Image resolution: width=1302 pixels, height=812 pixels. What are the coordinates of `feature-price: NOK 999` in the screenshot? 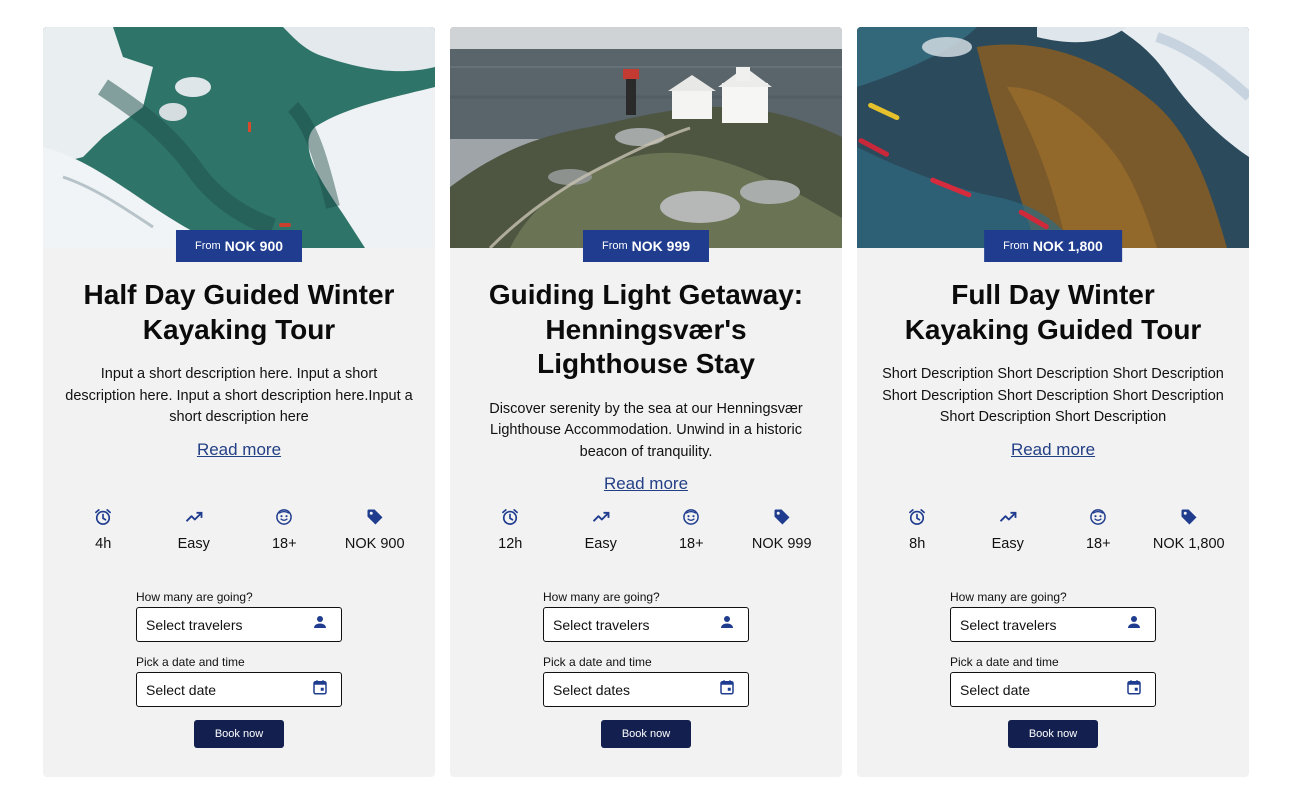 It's located at (782, 529).